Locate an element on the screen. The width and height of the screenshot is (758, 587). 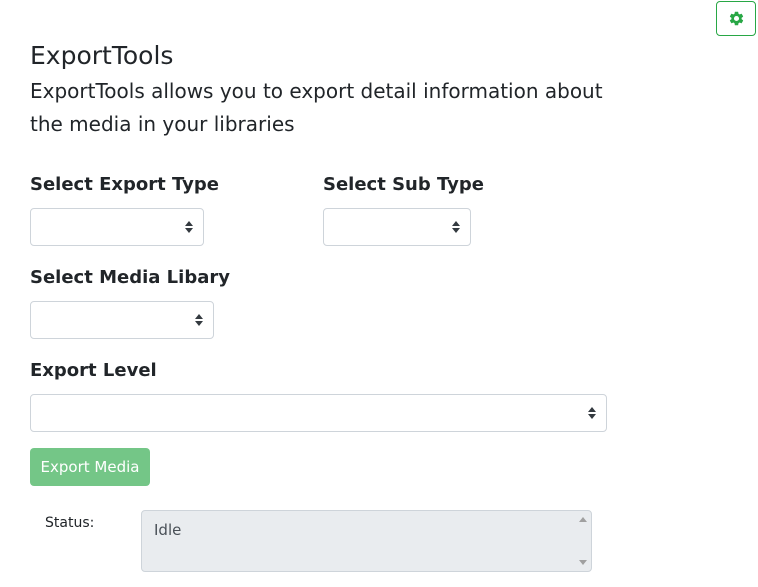
export-level-select is located at coordinates (318, 413).